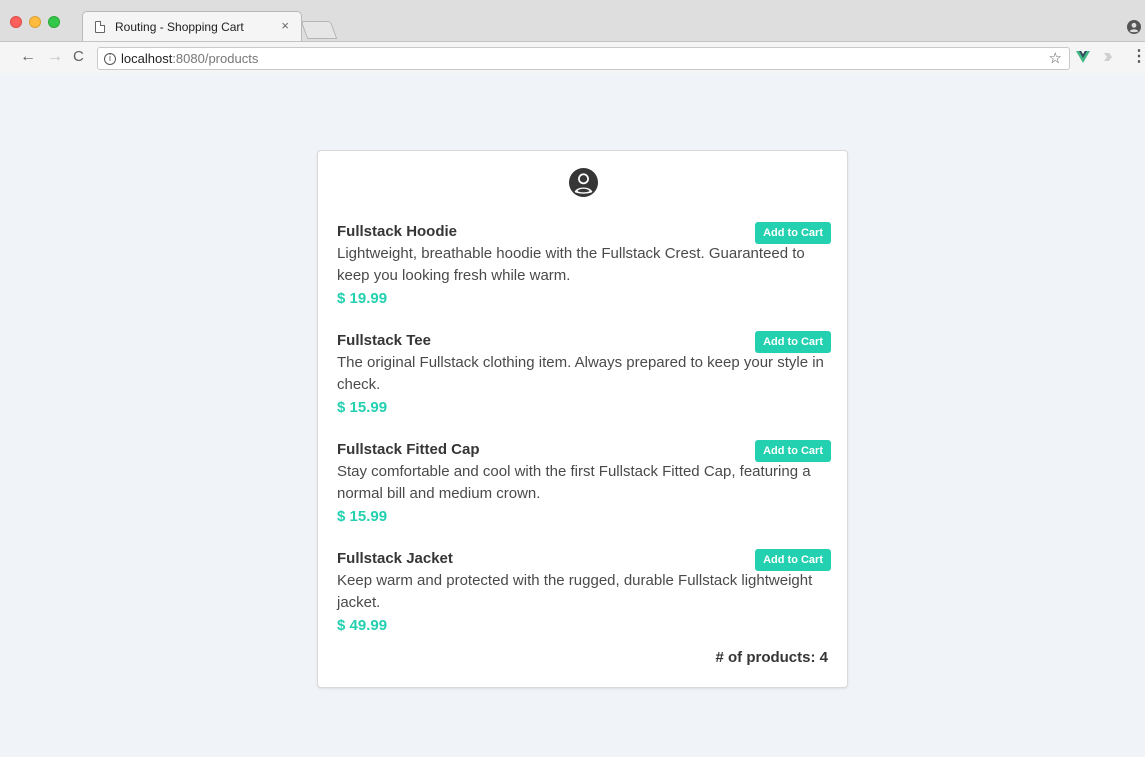 The height and width of the screenshot is (757, 1145). Describe the element at coordinates (54, 22) in the screenshot. I see `window-zoom-button` at that location.